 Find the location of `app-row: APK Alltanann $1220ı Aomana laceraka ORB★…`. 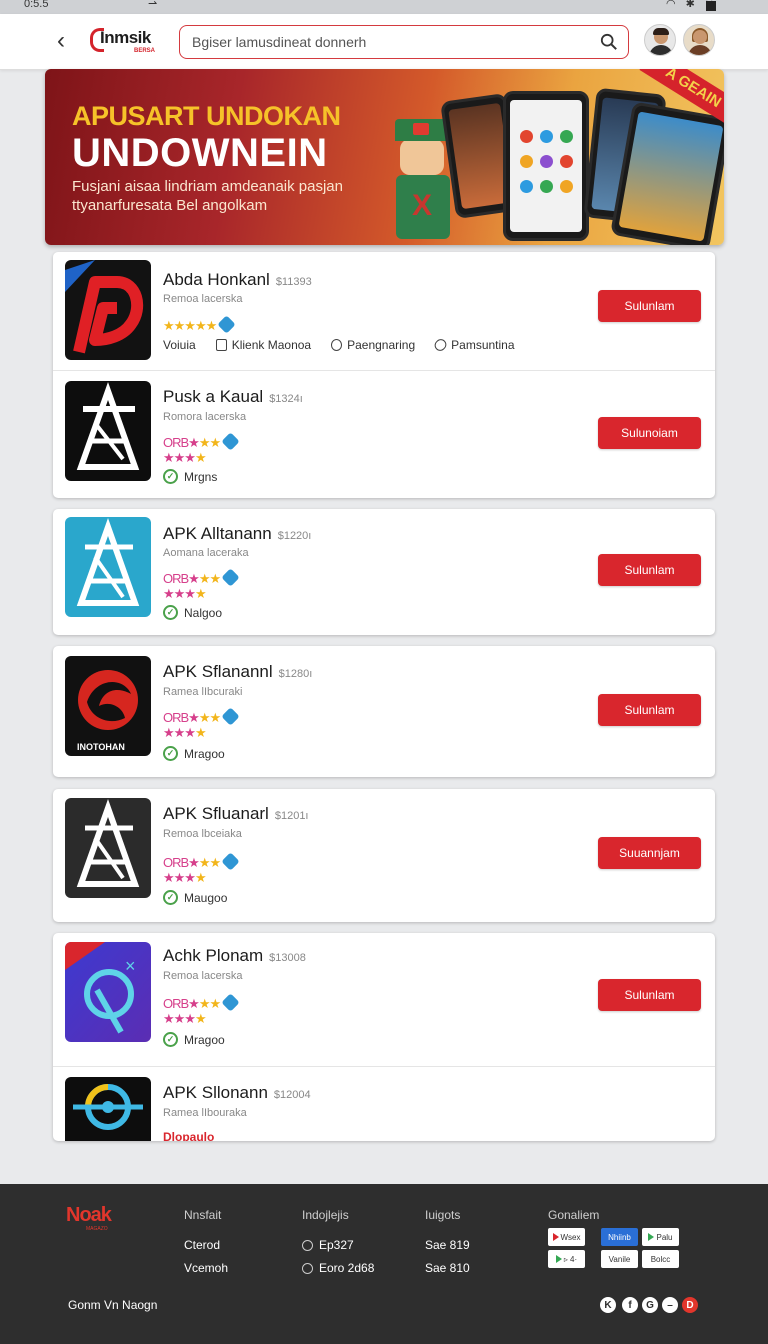

app-row: APK Alltanann $1220ı Aomana laceraka ORB★… is located at coordinates (384, 572).